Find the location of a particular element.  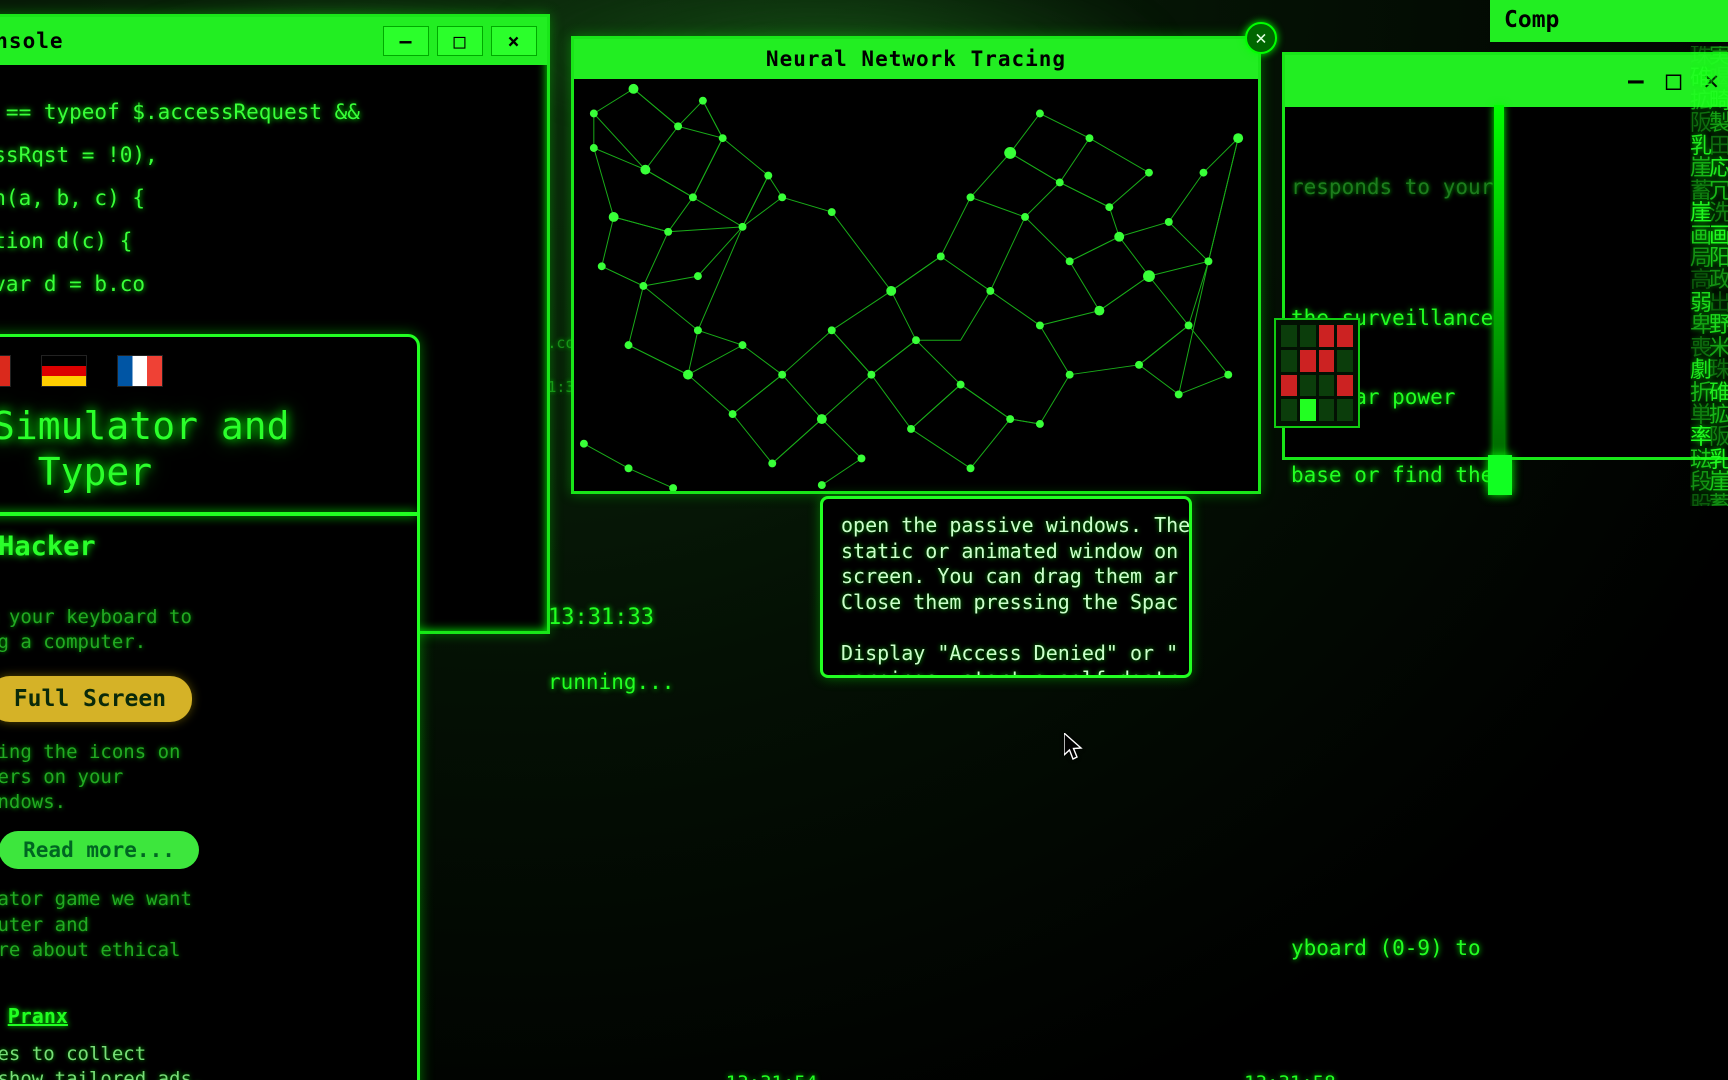

chart-x-tick-label: 13:31:54 is located at coordinates (772, 1076).